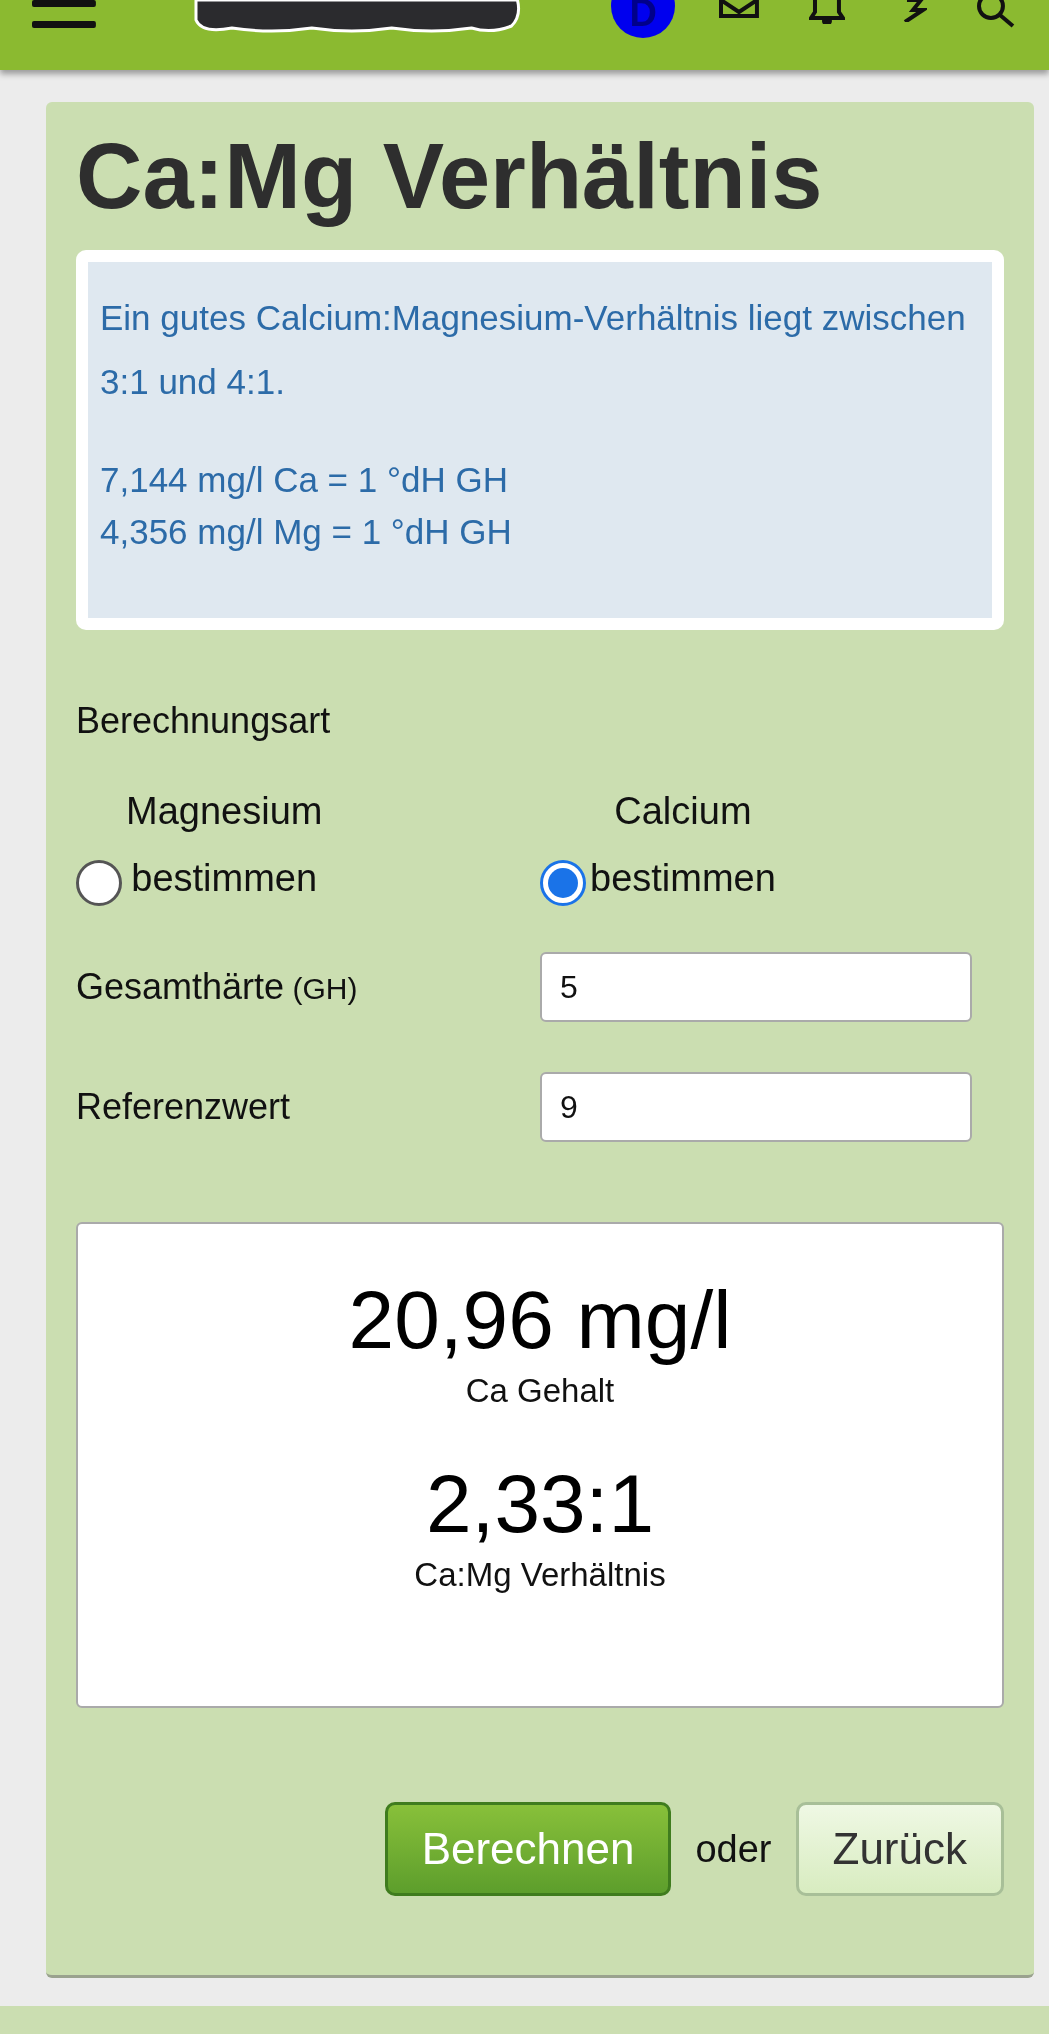 This screenshot has width=1049, height=2034. What do you see at coordinates (997, 14) in the screenshot?
I see `search-icon` at bounding box center [997, 14].